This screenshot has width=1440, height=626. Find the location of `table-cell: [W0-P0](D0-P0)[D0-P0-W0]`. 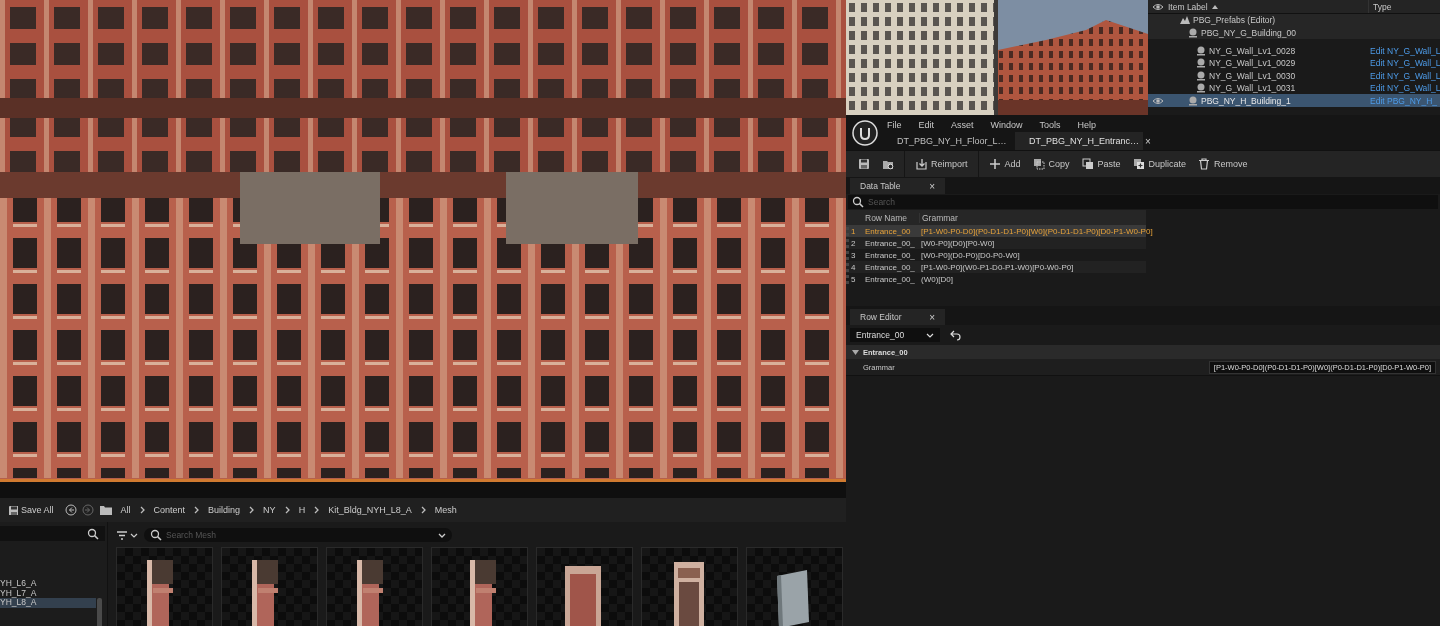

table-cell: [W0-P0](D0-P0)[D0-P0-W0] is located at coordinates (970, 255).